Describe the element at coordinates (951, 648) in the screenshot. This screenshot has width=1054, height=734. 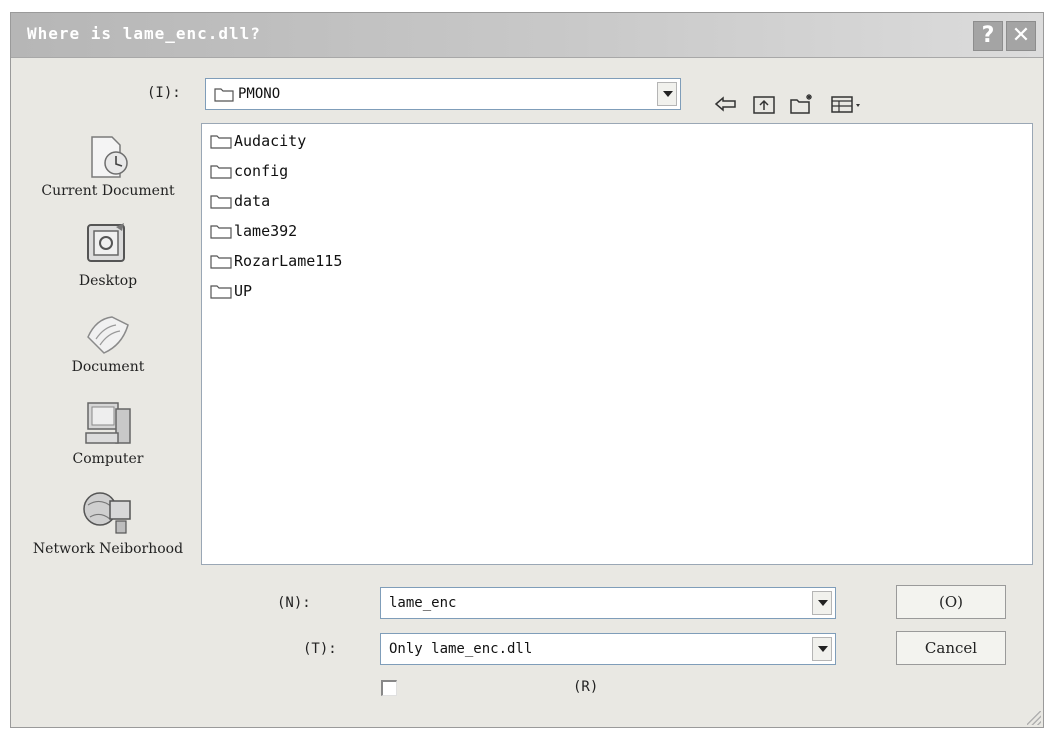
I see `cancel-button: Cancel` at that location.